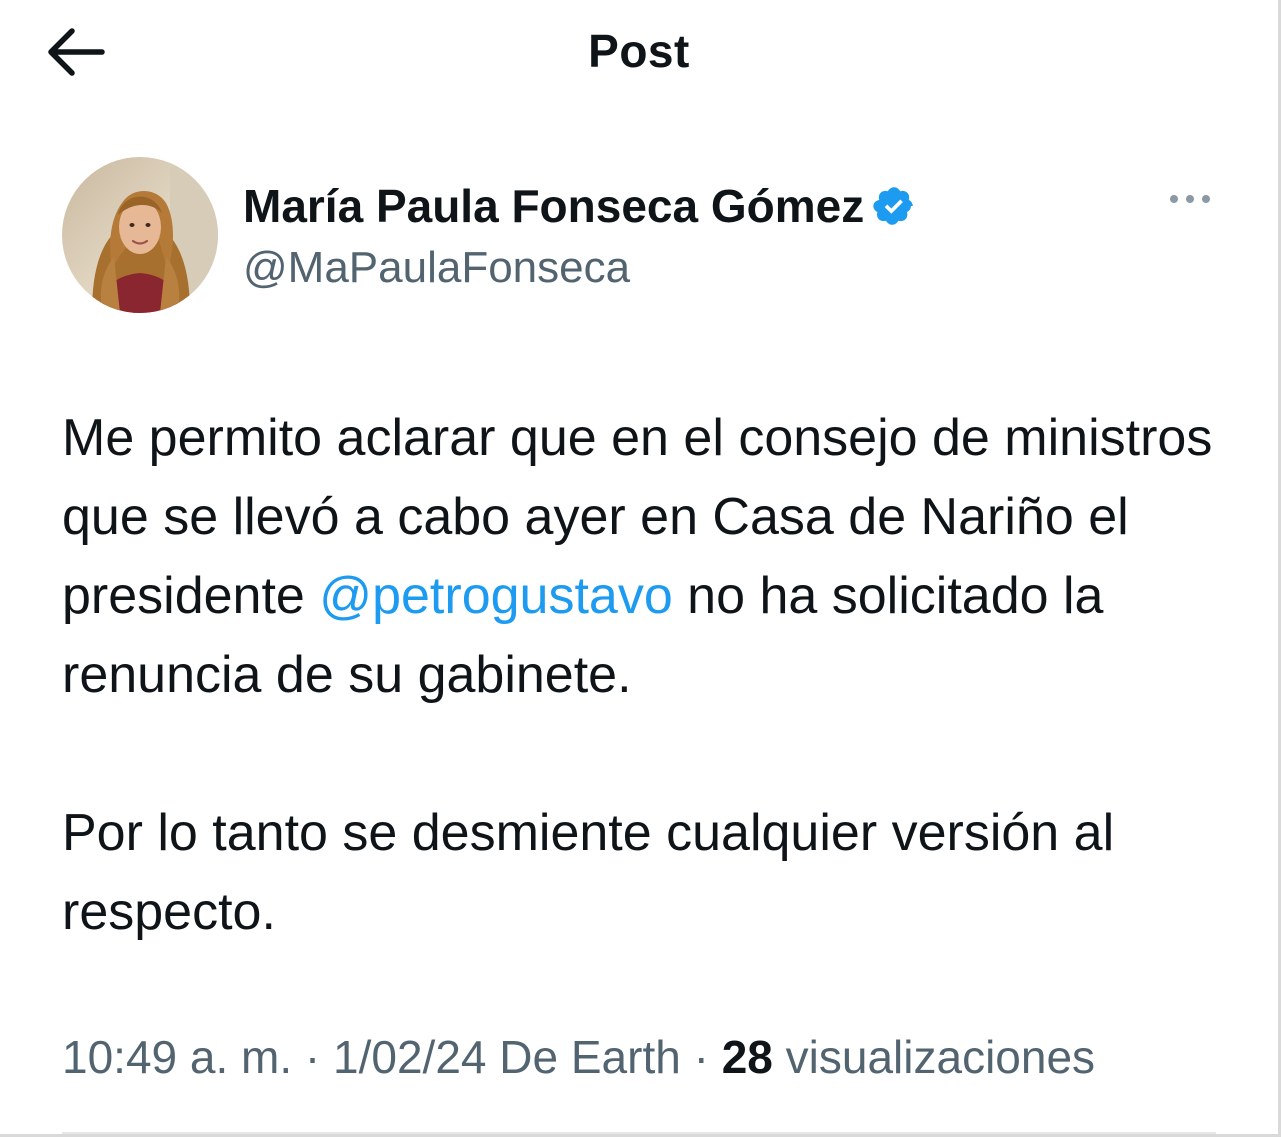 This screenshot has height=1137, width=1281. What do you see at coordinates (639, 1133) in the screenshot?
I see `divider` at bounding box center [639, 1133].